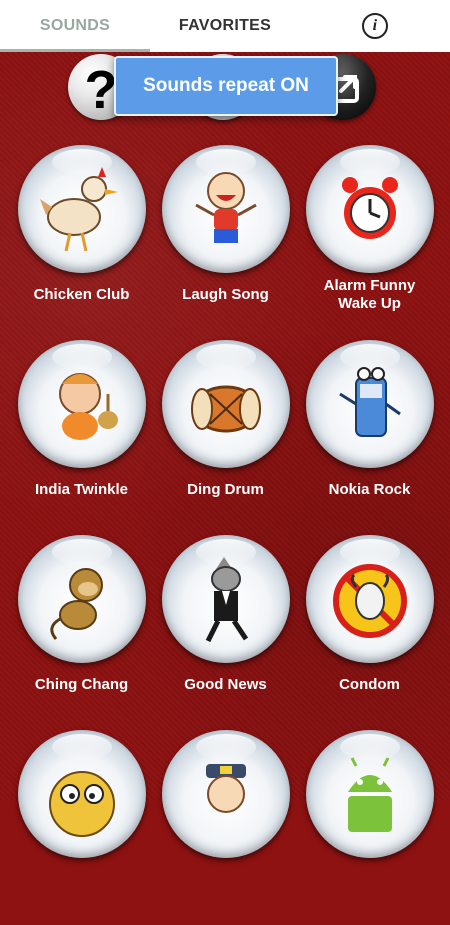 The image size is (450, 925). I want to click on tab-favorites: FAVORITES, so click(225, 26).